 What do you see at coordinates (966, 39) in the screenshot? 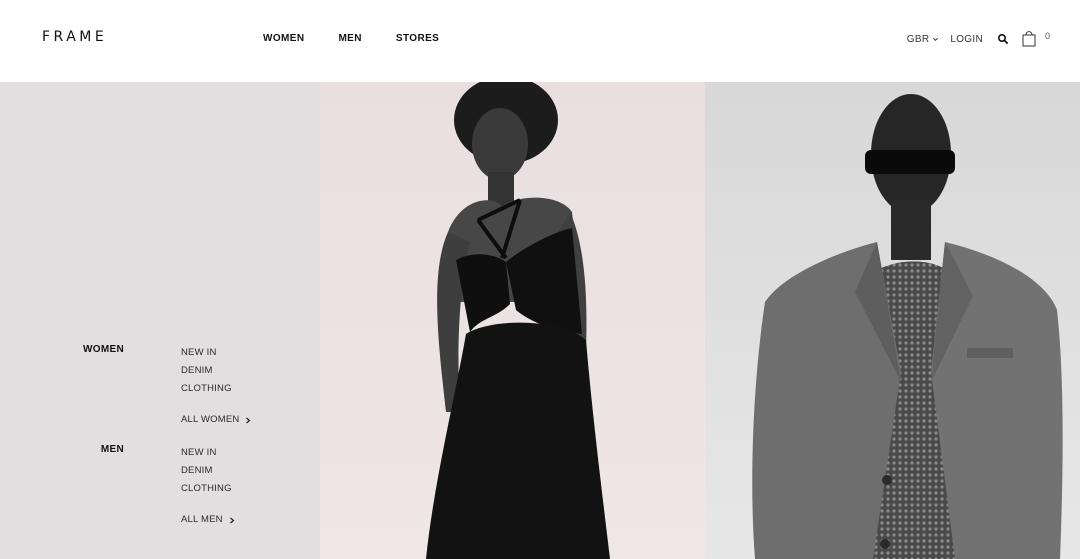
I see `login-link: LOGIN` at bounding box center [966, 39].